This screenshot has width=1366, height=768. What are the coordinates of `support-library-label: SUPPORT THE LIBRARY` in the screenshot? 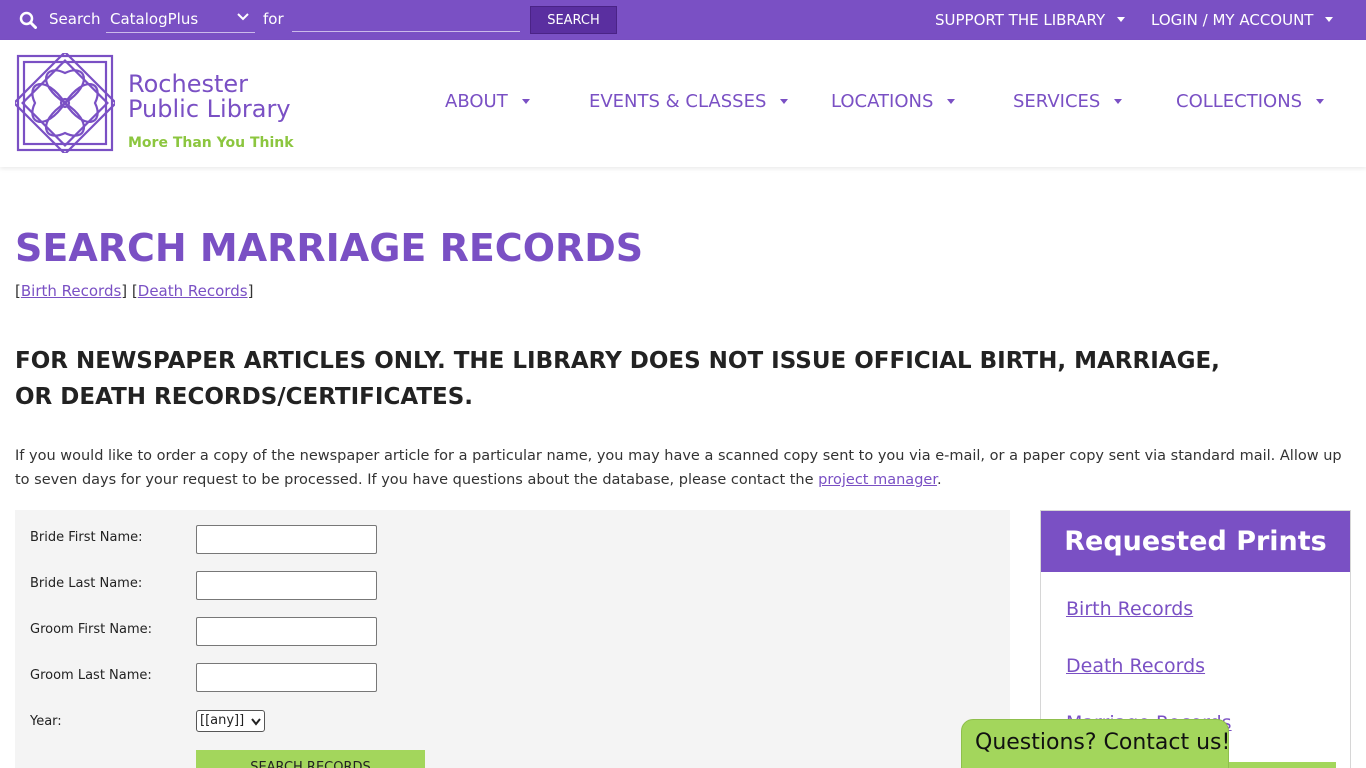 It's located at (1020, 20).